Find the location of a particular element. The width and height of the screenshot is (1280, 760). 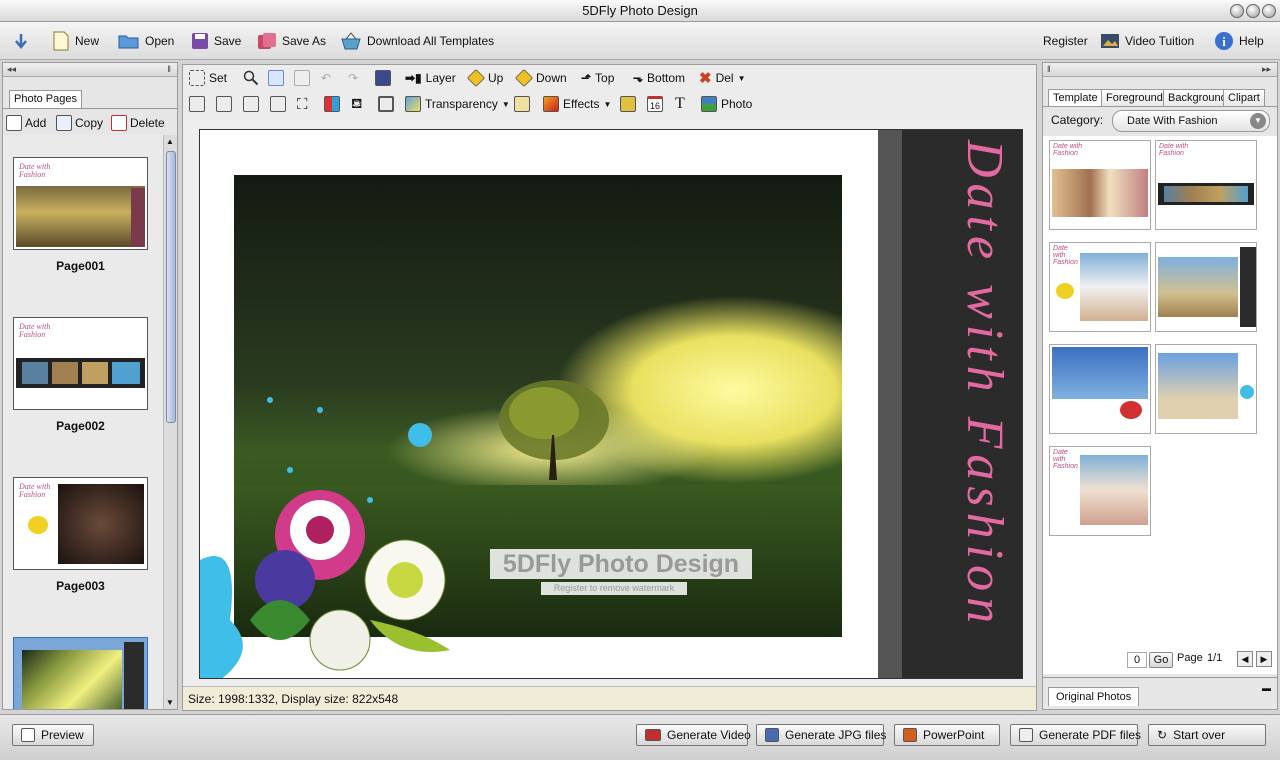

bottom-icon: ⬎ is located at coordinates (638, 78).